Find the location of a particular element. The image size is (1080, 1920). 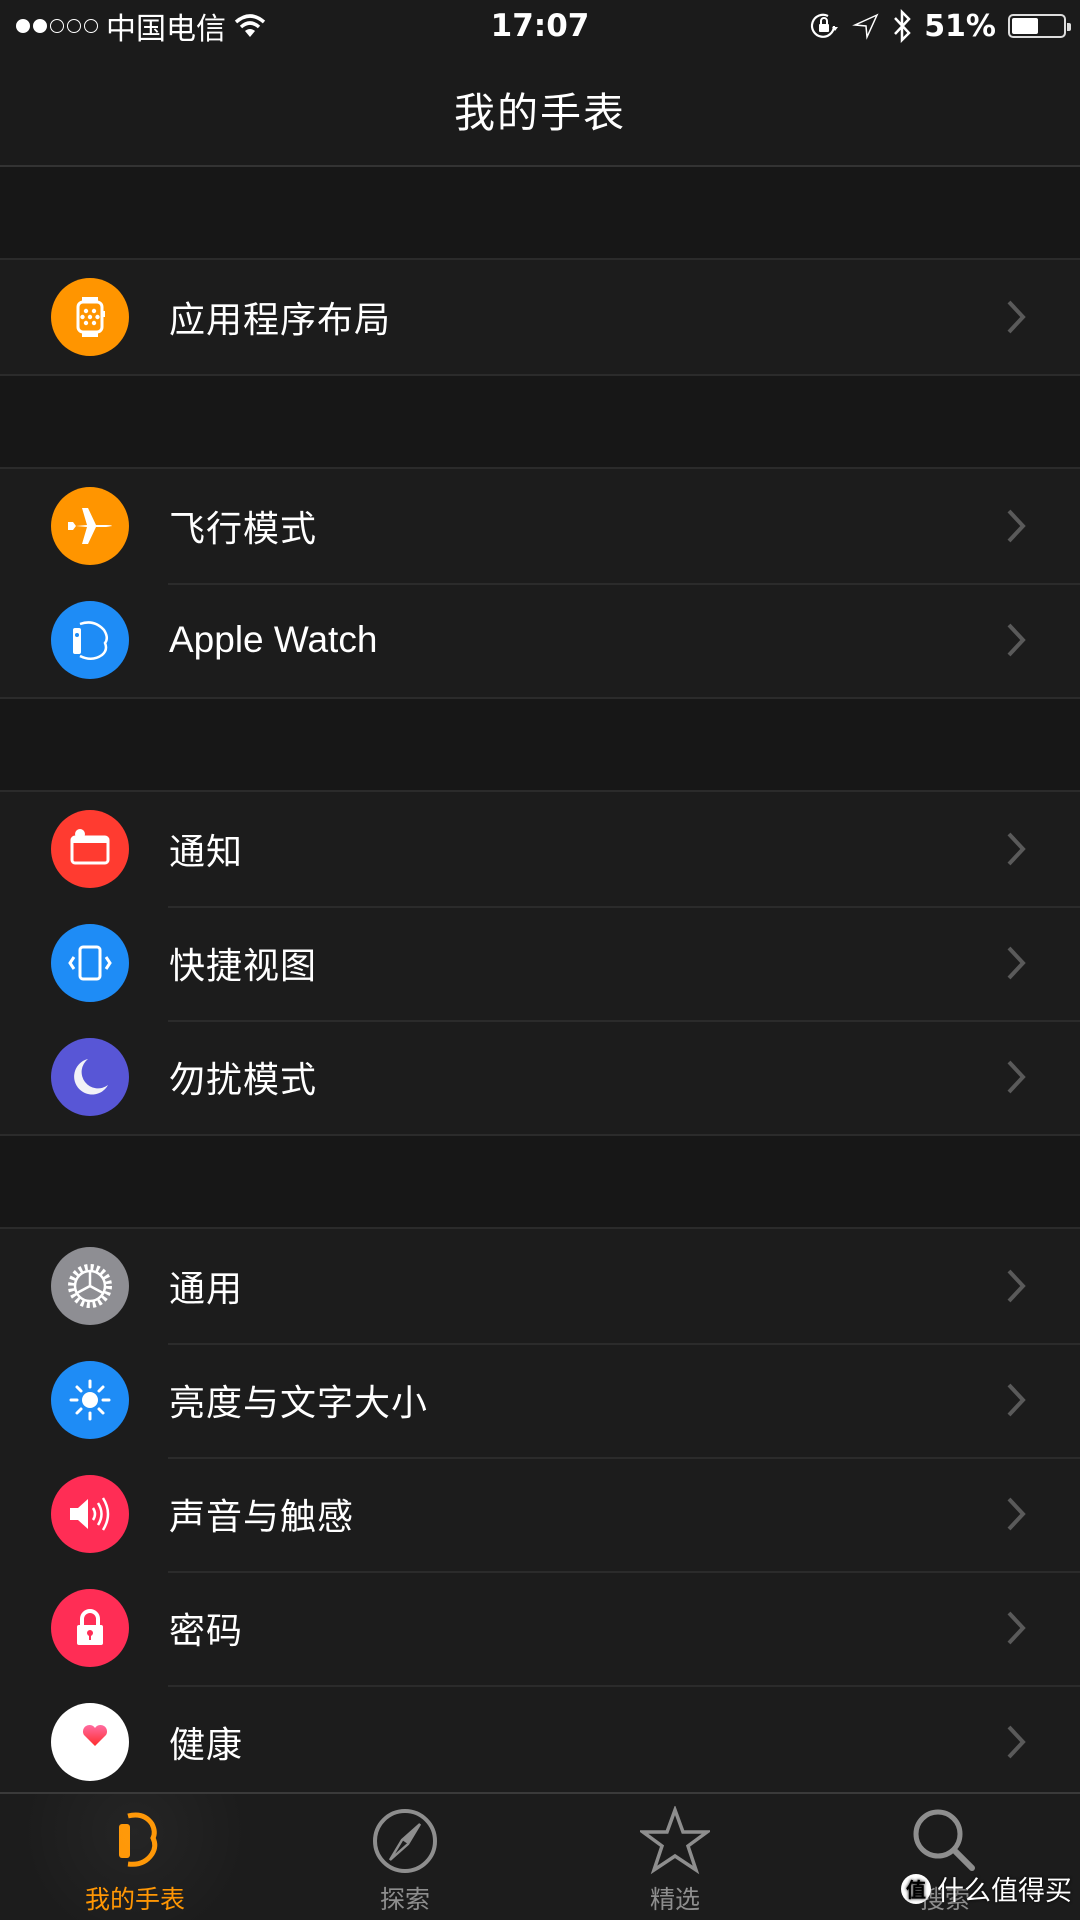

settings-row-app-layout: 应用程序布局 is located at coordinates (540, 317).